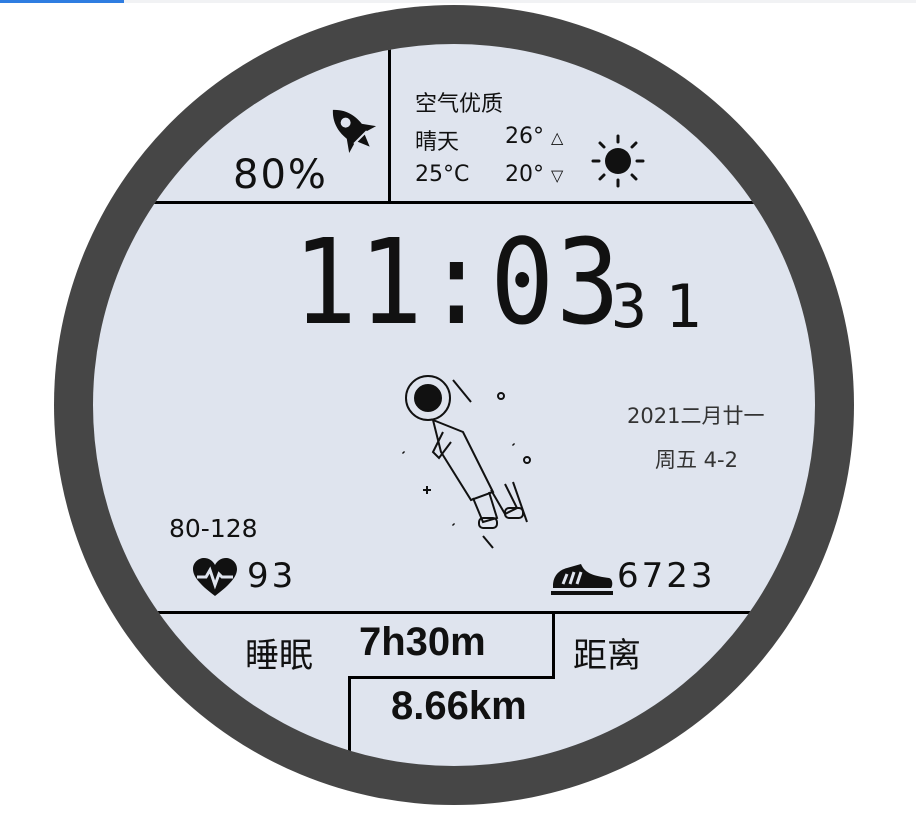  What do you see at coordinates (459, 706) in the screenshot?
I see `distance-value: 8.66km` at bounding box center [459, 706].